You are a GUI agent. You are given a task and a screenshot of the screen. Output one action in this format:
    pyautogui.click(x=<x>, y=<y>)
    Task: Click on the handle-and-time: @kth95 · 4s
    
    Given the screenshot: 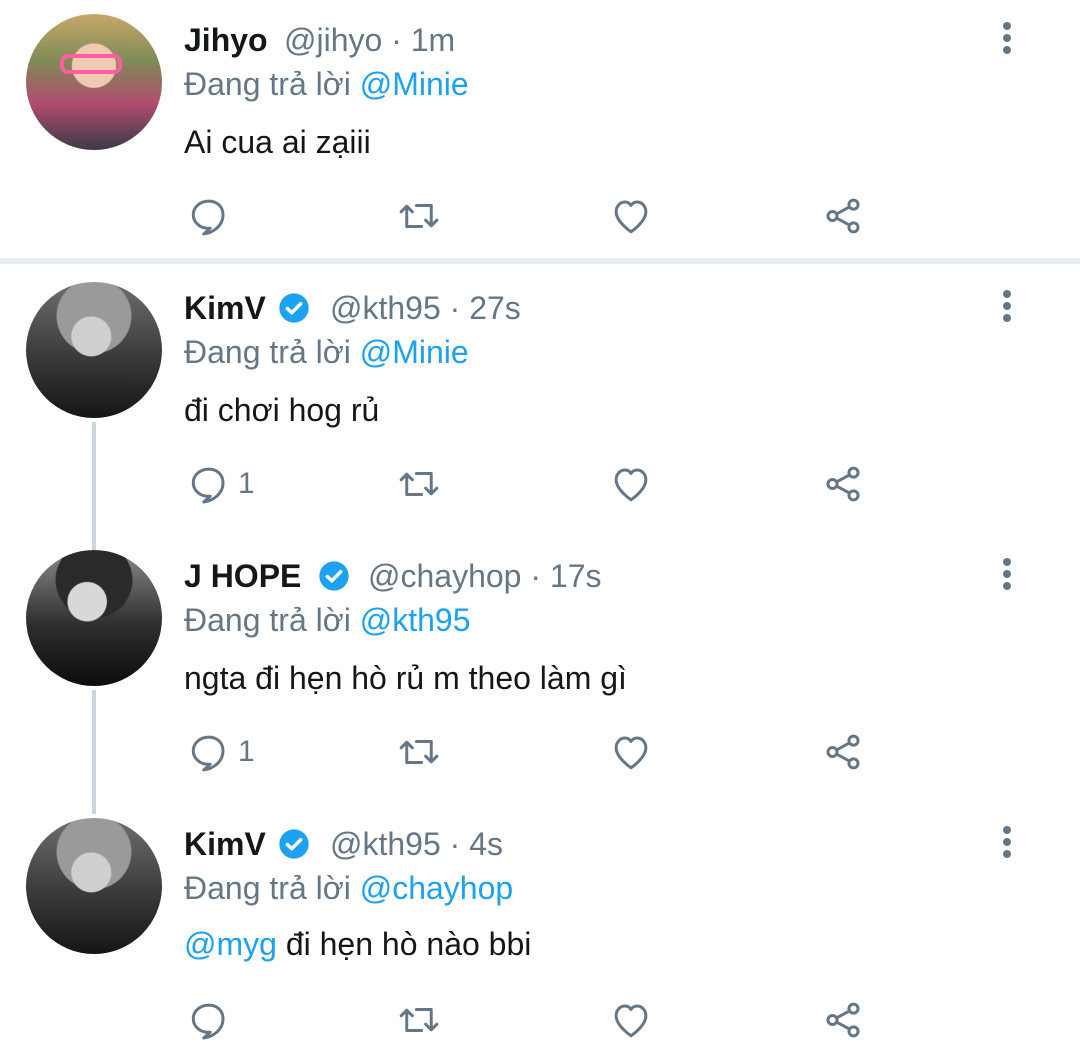 What is the action you would take?
    pyautogui.click(x=416, y=844)
    